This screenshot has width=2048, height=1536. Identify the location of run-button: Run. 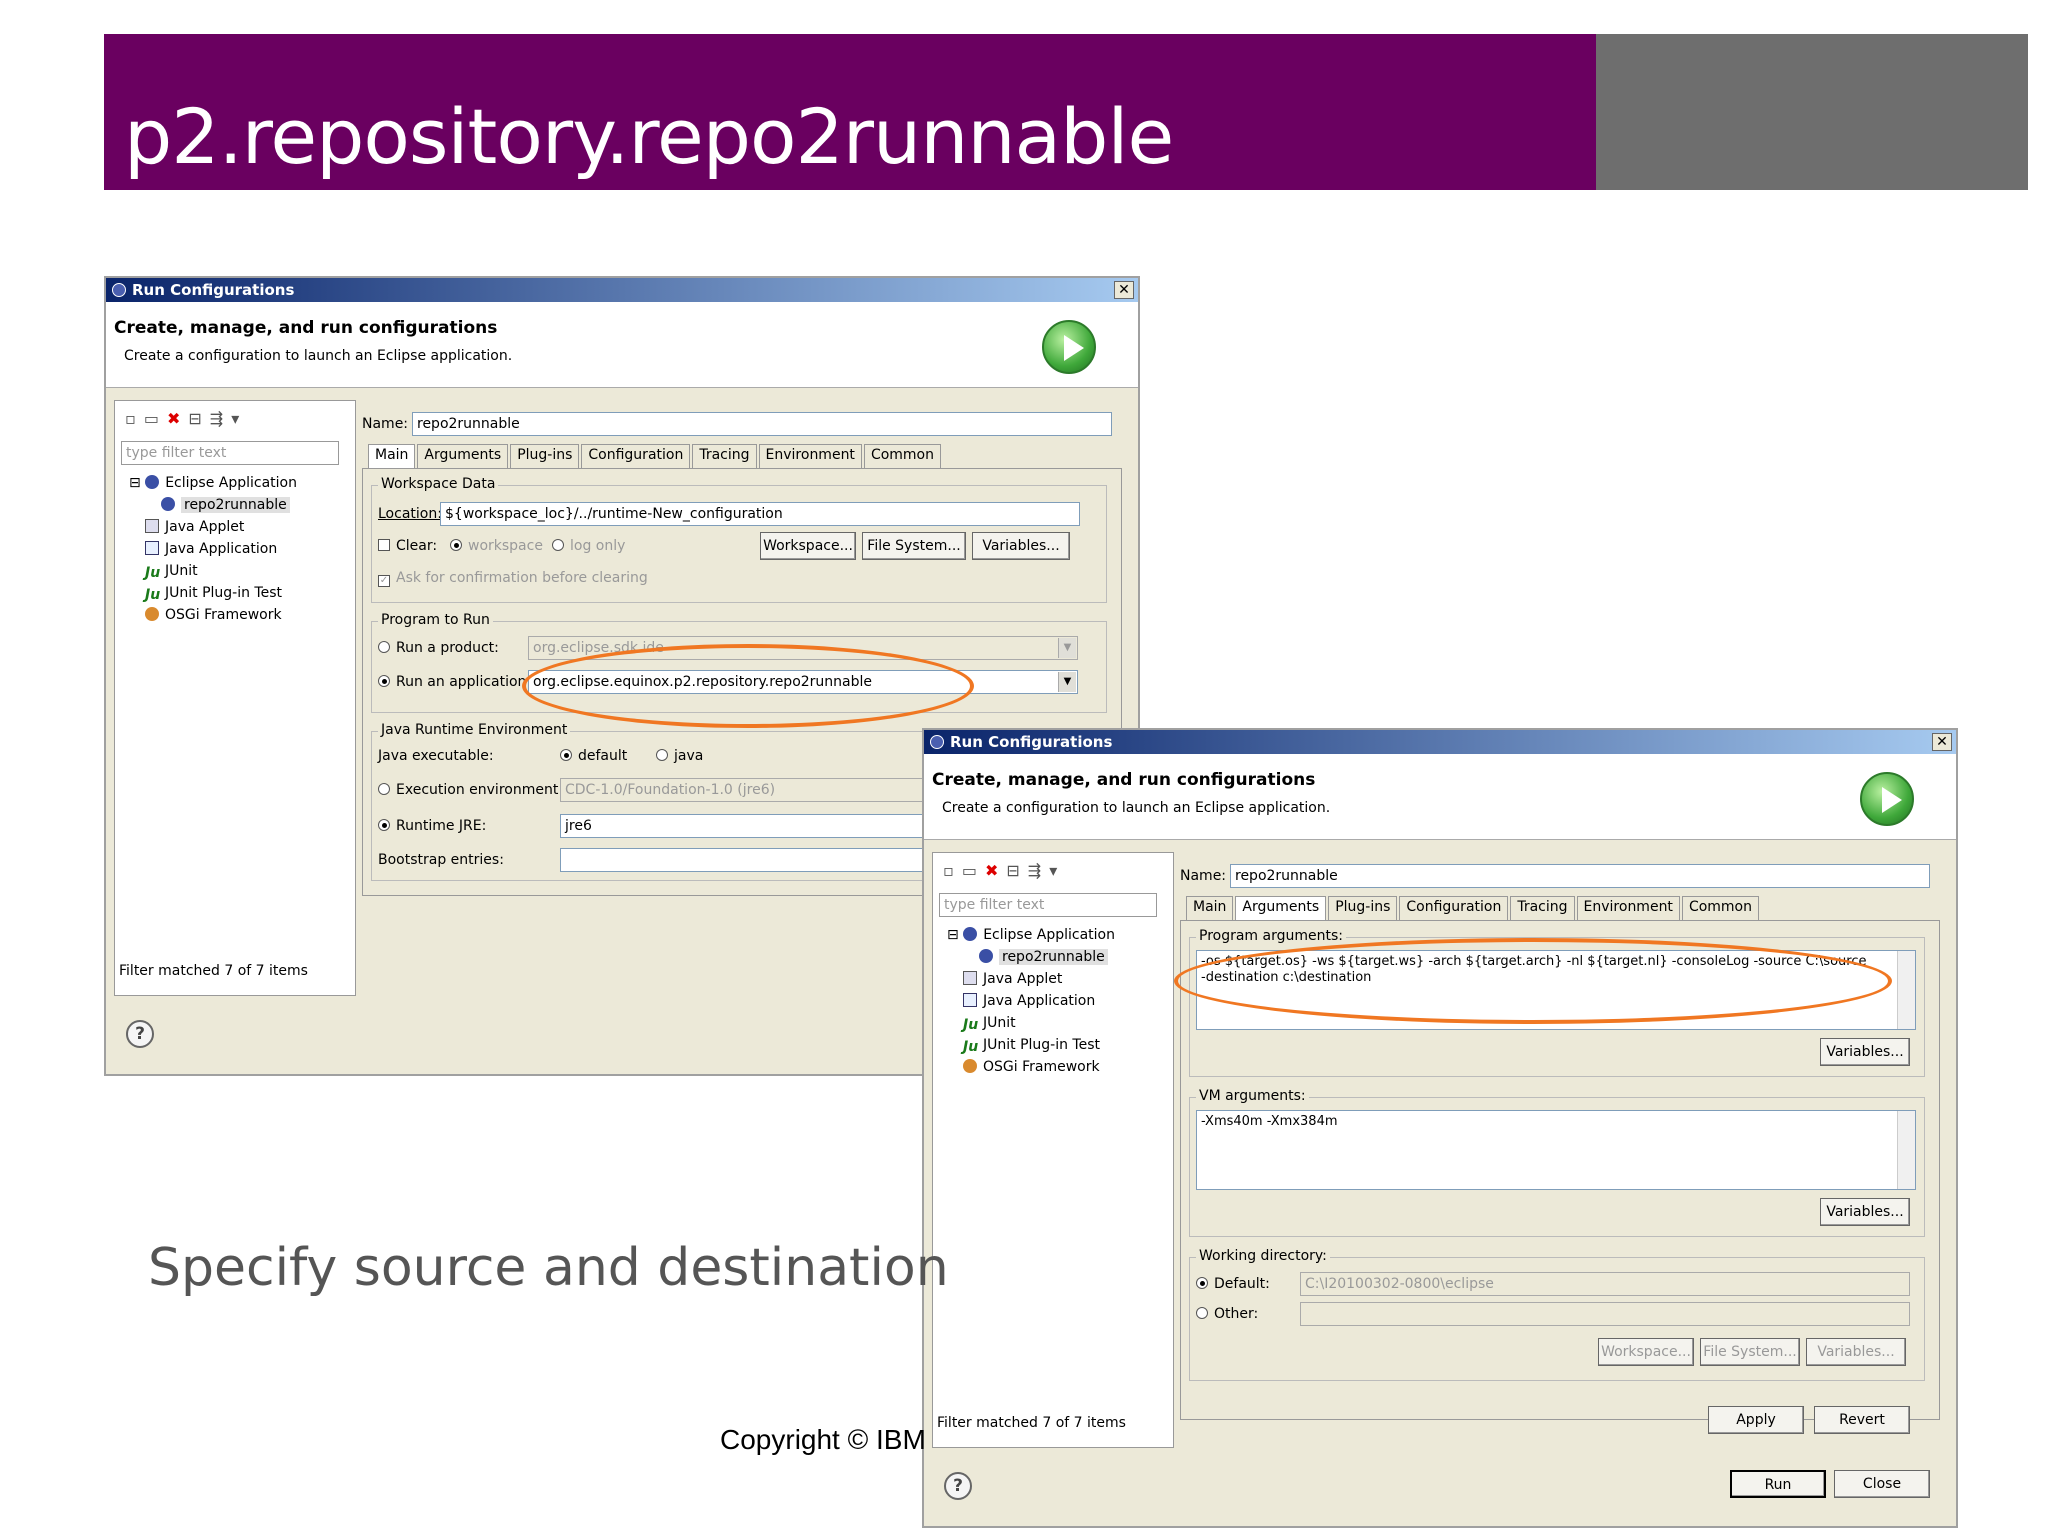
(1778, 1484).